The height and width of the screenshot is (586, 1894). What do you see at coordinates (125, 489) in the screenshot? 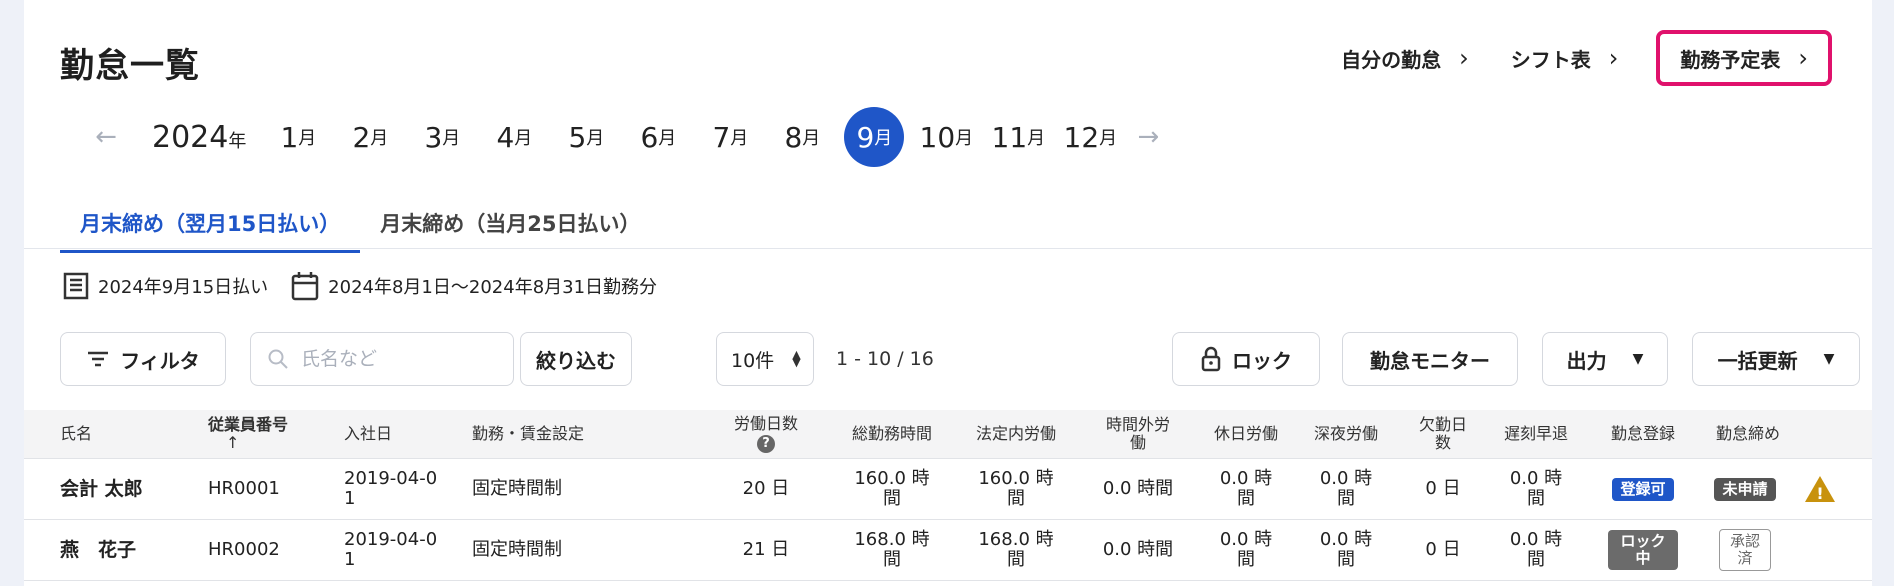
I see `employee-name: 会計 太郎` at bounding box center [125, 489].